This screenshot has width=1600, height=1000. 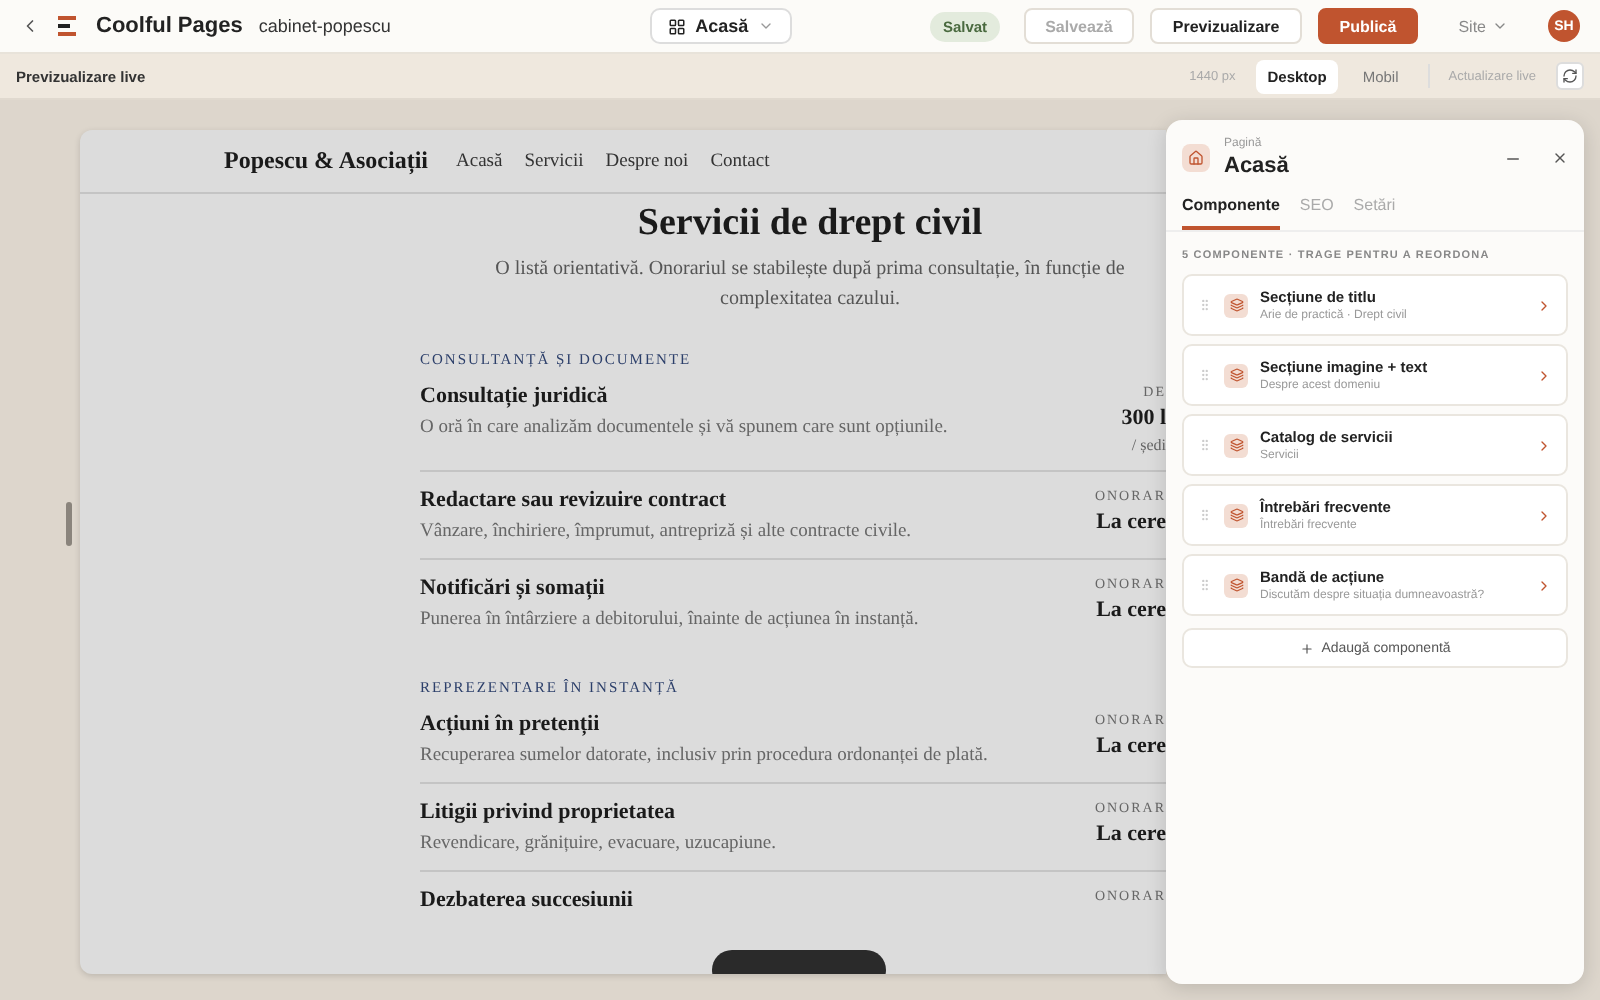 I want to click on price: 300 l, so click(x=1143, y=418).